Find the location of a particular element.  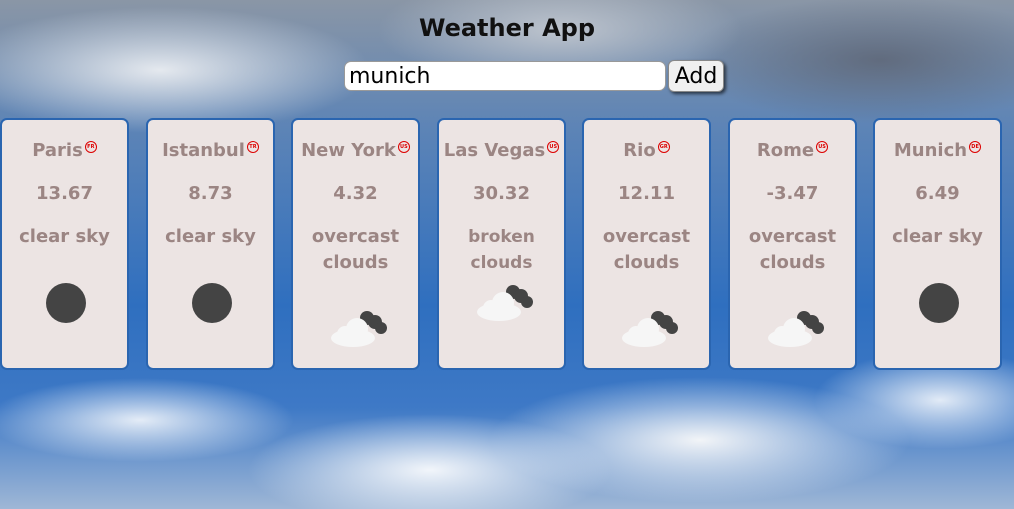

card-city-row: Paris FR is located at coordinates (64, 150).